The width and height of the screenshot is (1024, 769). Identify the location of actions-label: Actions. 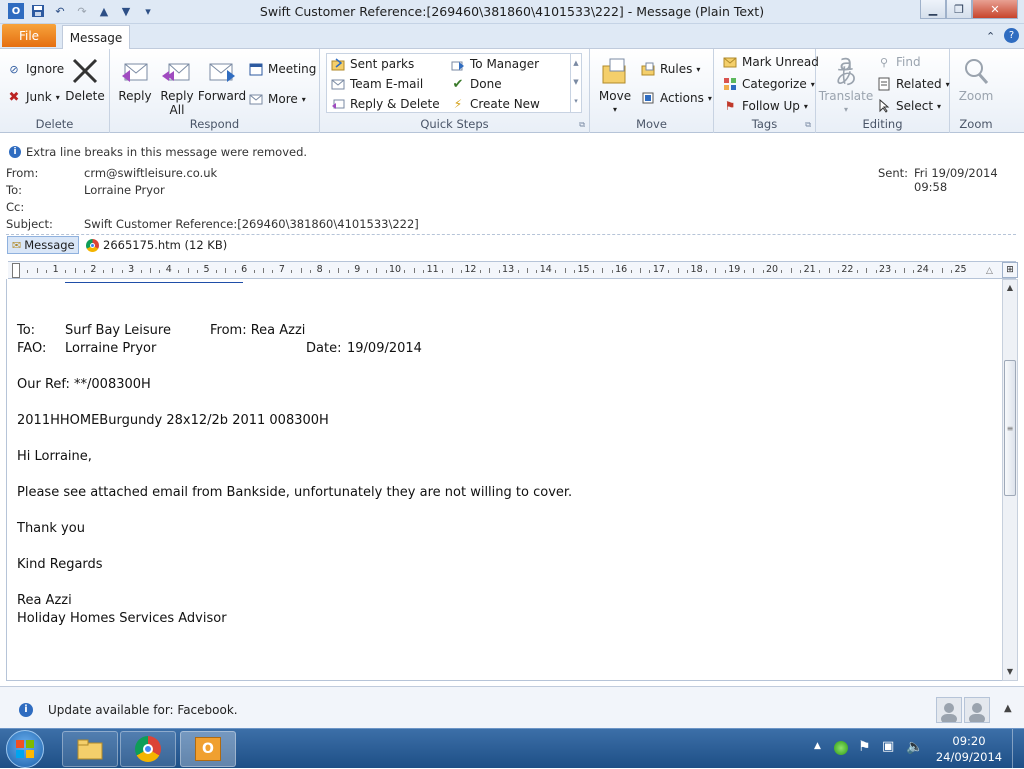
(682, 98).